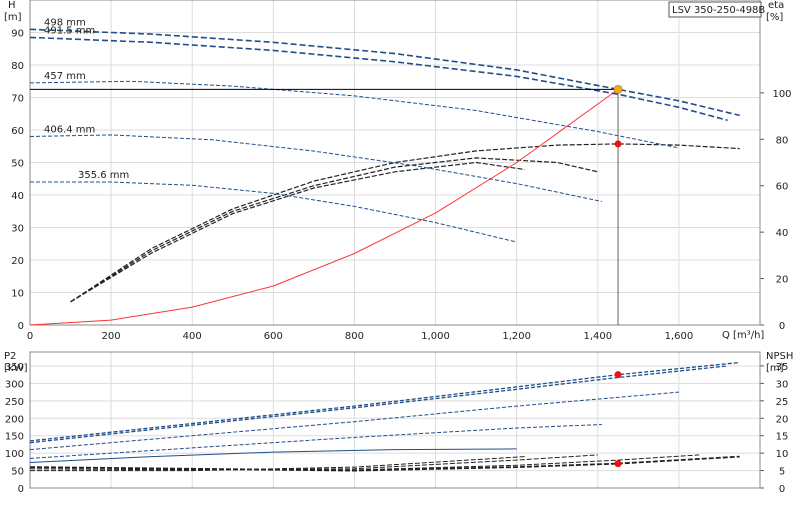 The image size is (800, 524). I want to click on left-axis-unit-bottom: [kW], so click(16, 368).